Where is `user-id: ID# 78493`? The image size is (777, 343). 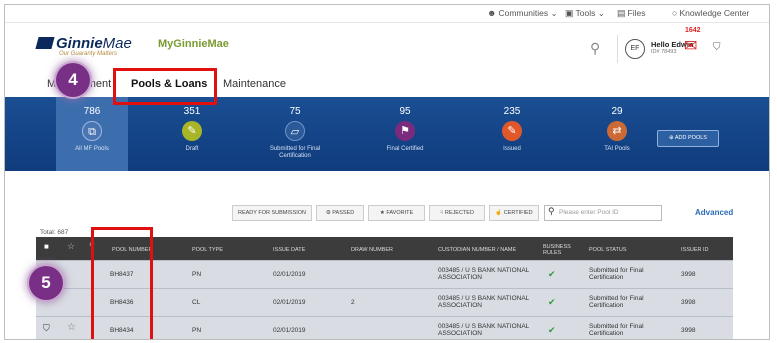
user-id: ID# 78493 is located at coordinates (664, 52).